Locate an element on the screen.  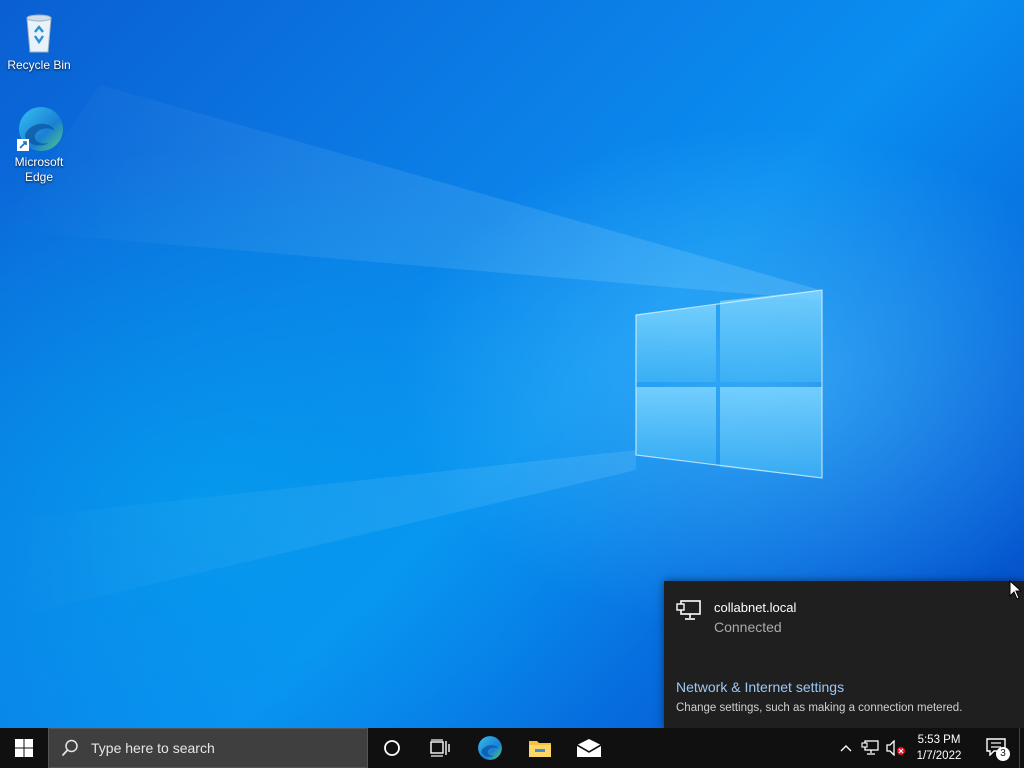
cortana-button is located at coordinates (392, 748).